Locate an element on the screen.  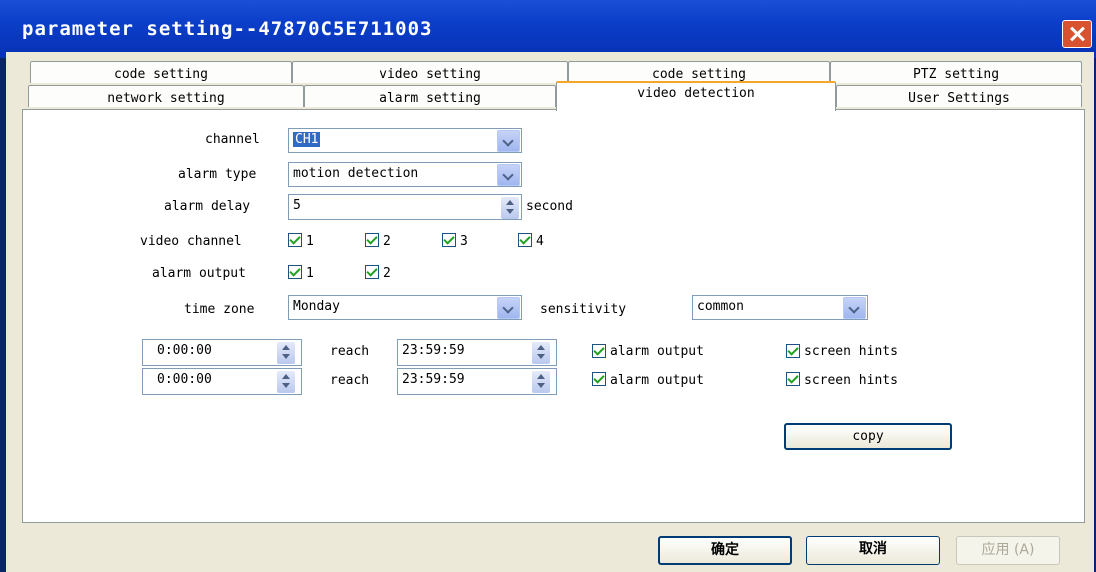
schedule-2-end: 23:59:59 is located at coordinates (477, 381).